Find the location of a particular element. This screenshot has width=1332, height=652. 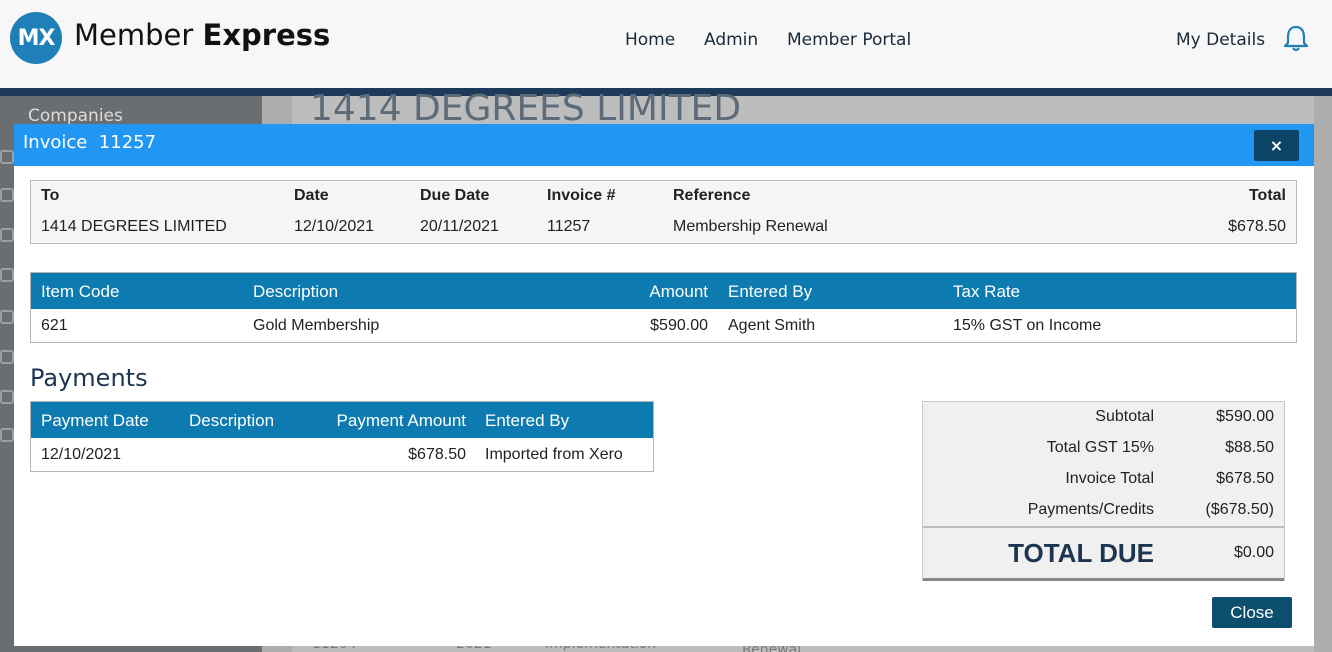

cell-tax-rate: 15% GST on Income is located at coordinates (1027, 325).